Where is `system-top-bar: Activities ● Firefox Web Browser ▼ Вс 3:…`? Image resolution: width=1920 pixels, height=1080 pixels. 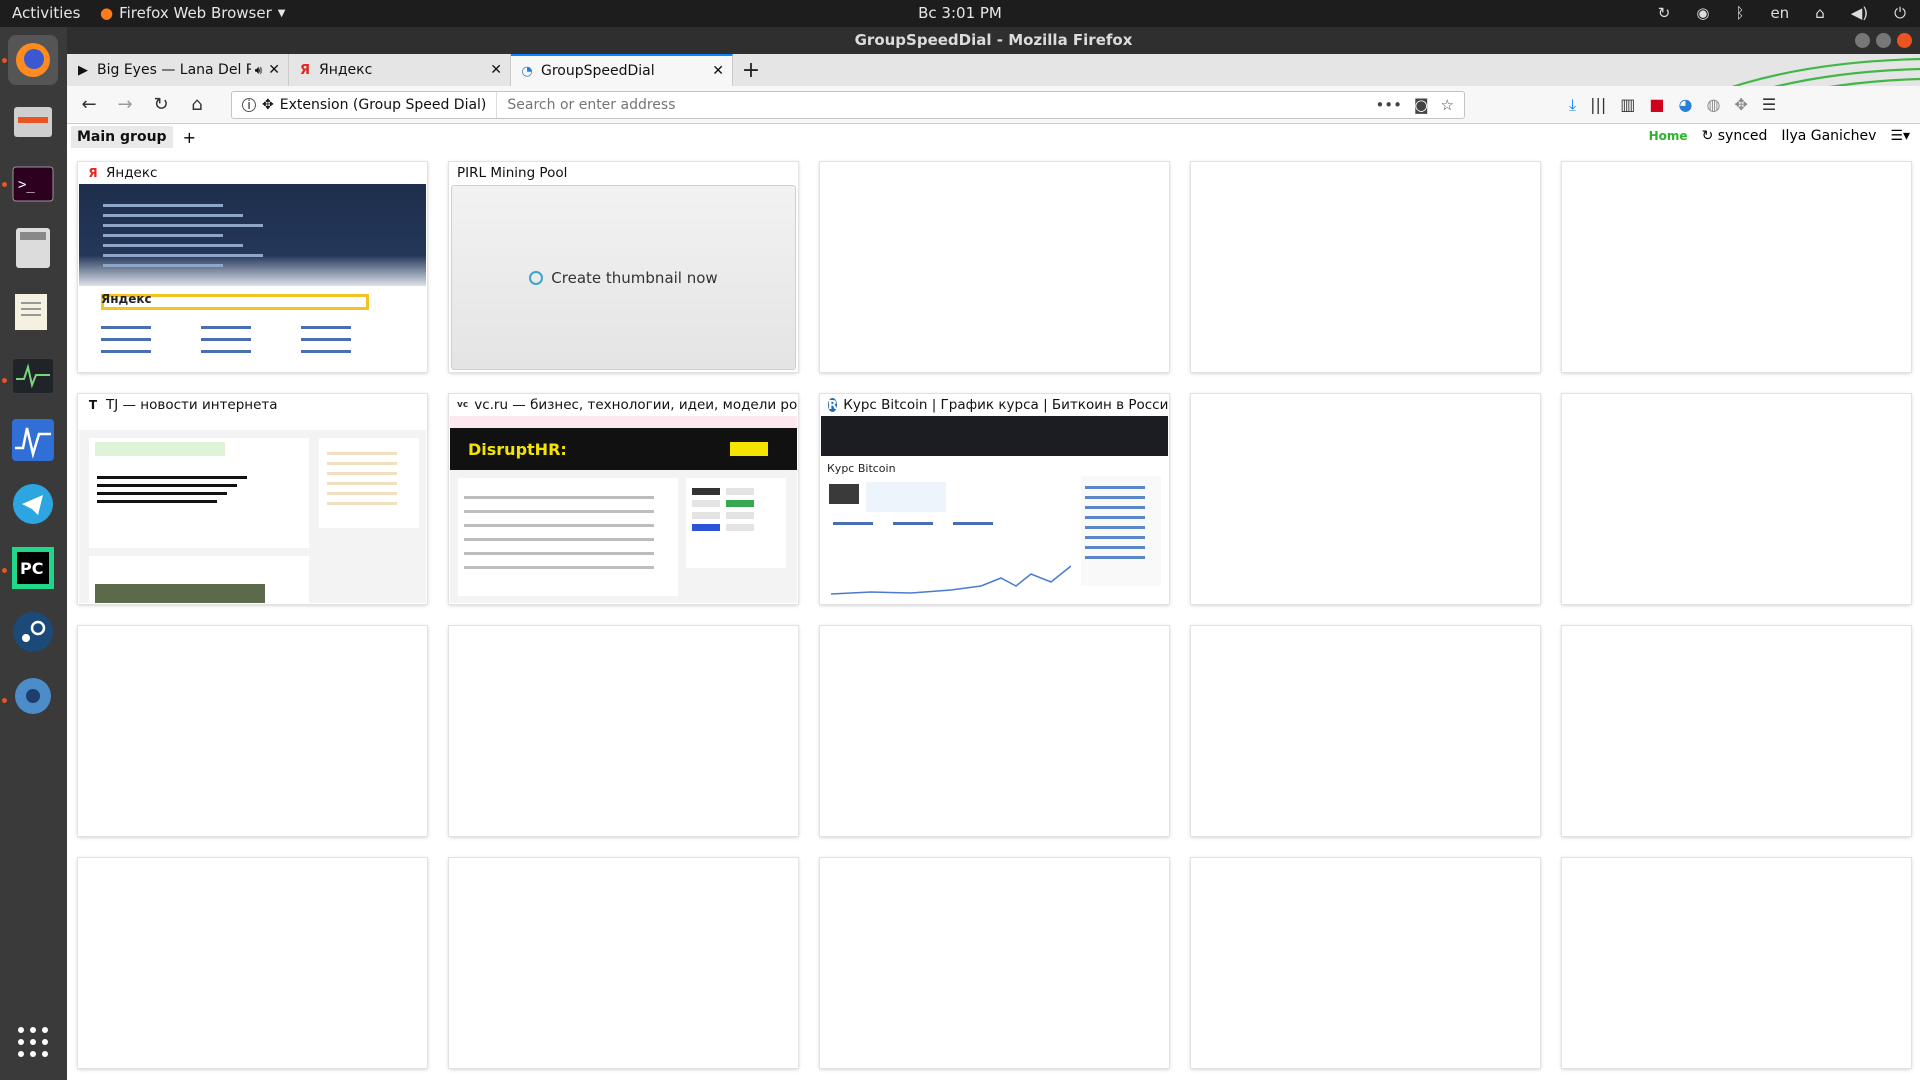
system-top-bar: Activities ● Firefox Web Browser ▼ Вс 3:… is located at coordinates (960, 13).